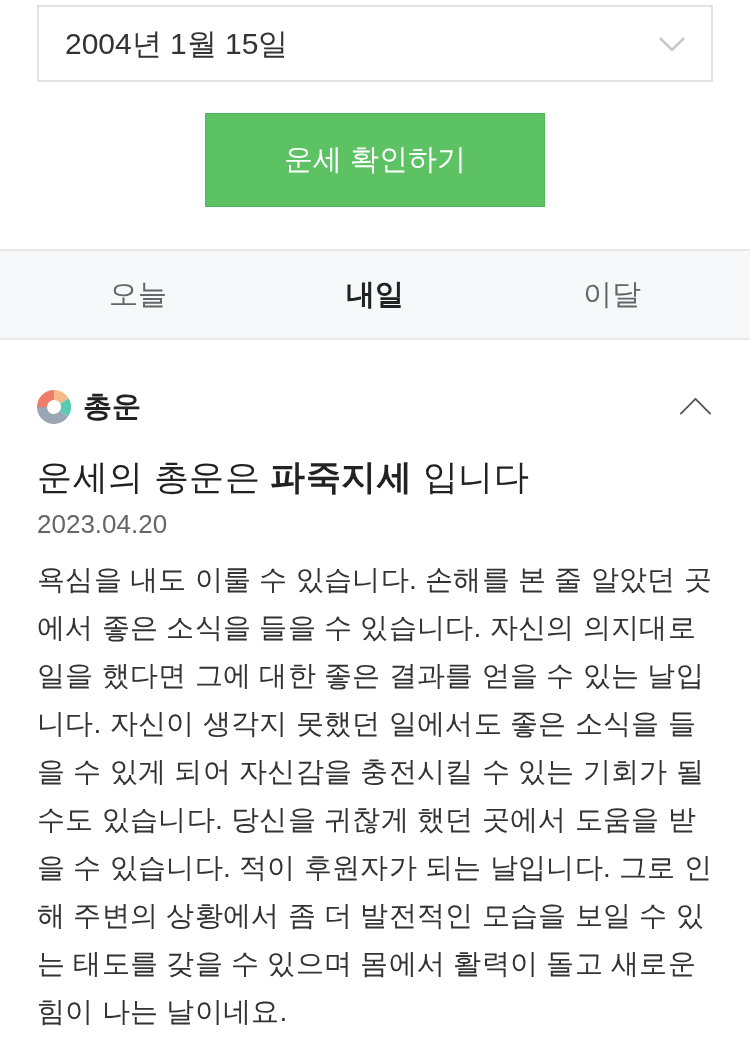 The image size is (750, 1039). Describe the element at coordinates (284, 477) in the screenshot. I see `fortune-headline: 운세의 총운은 파죽지세 입니다` at that location.